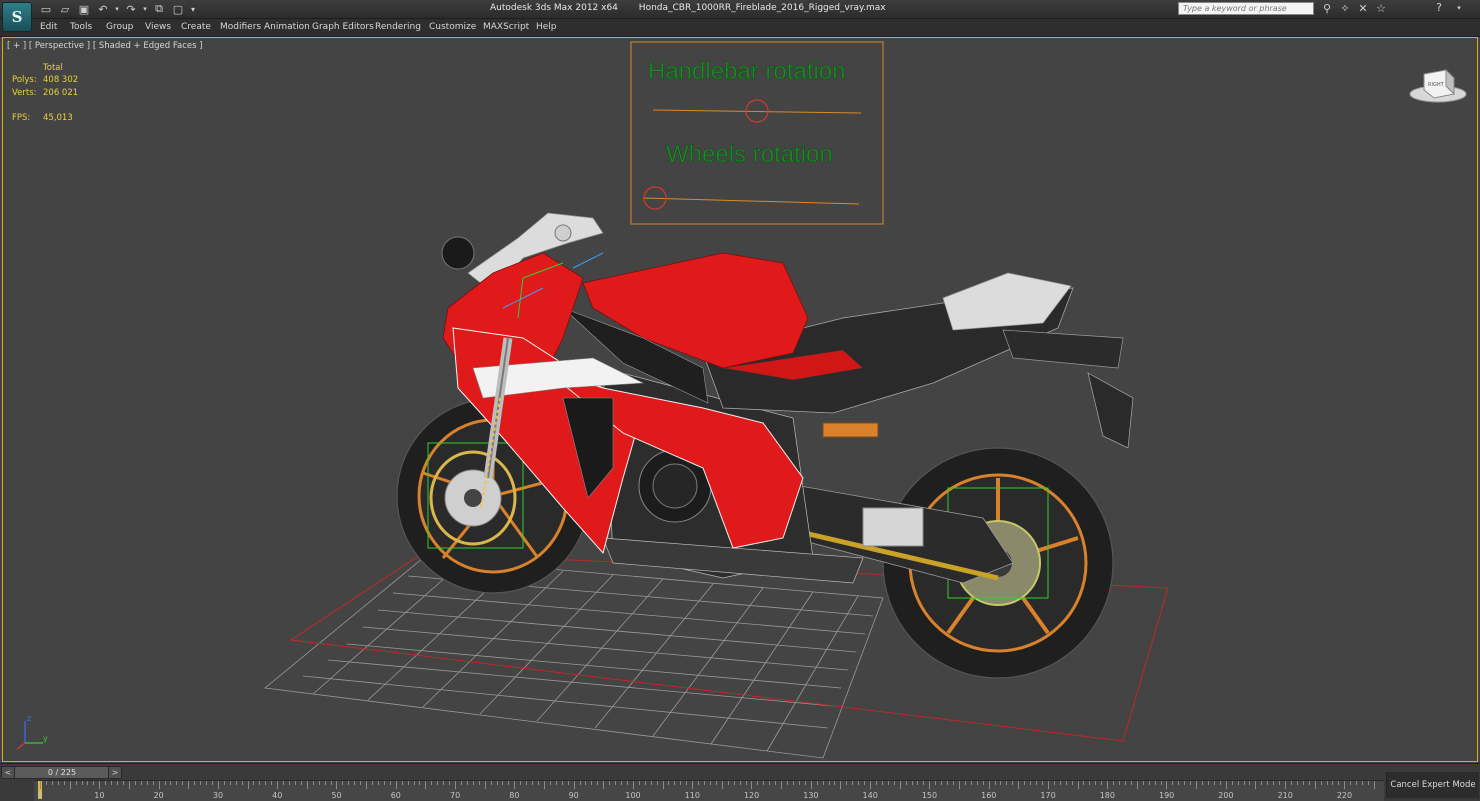 This screenshot has width=1480, height=801. I want to click on communication-icon: ✕, so click(1363, 9).